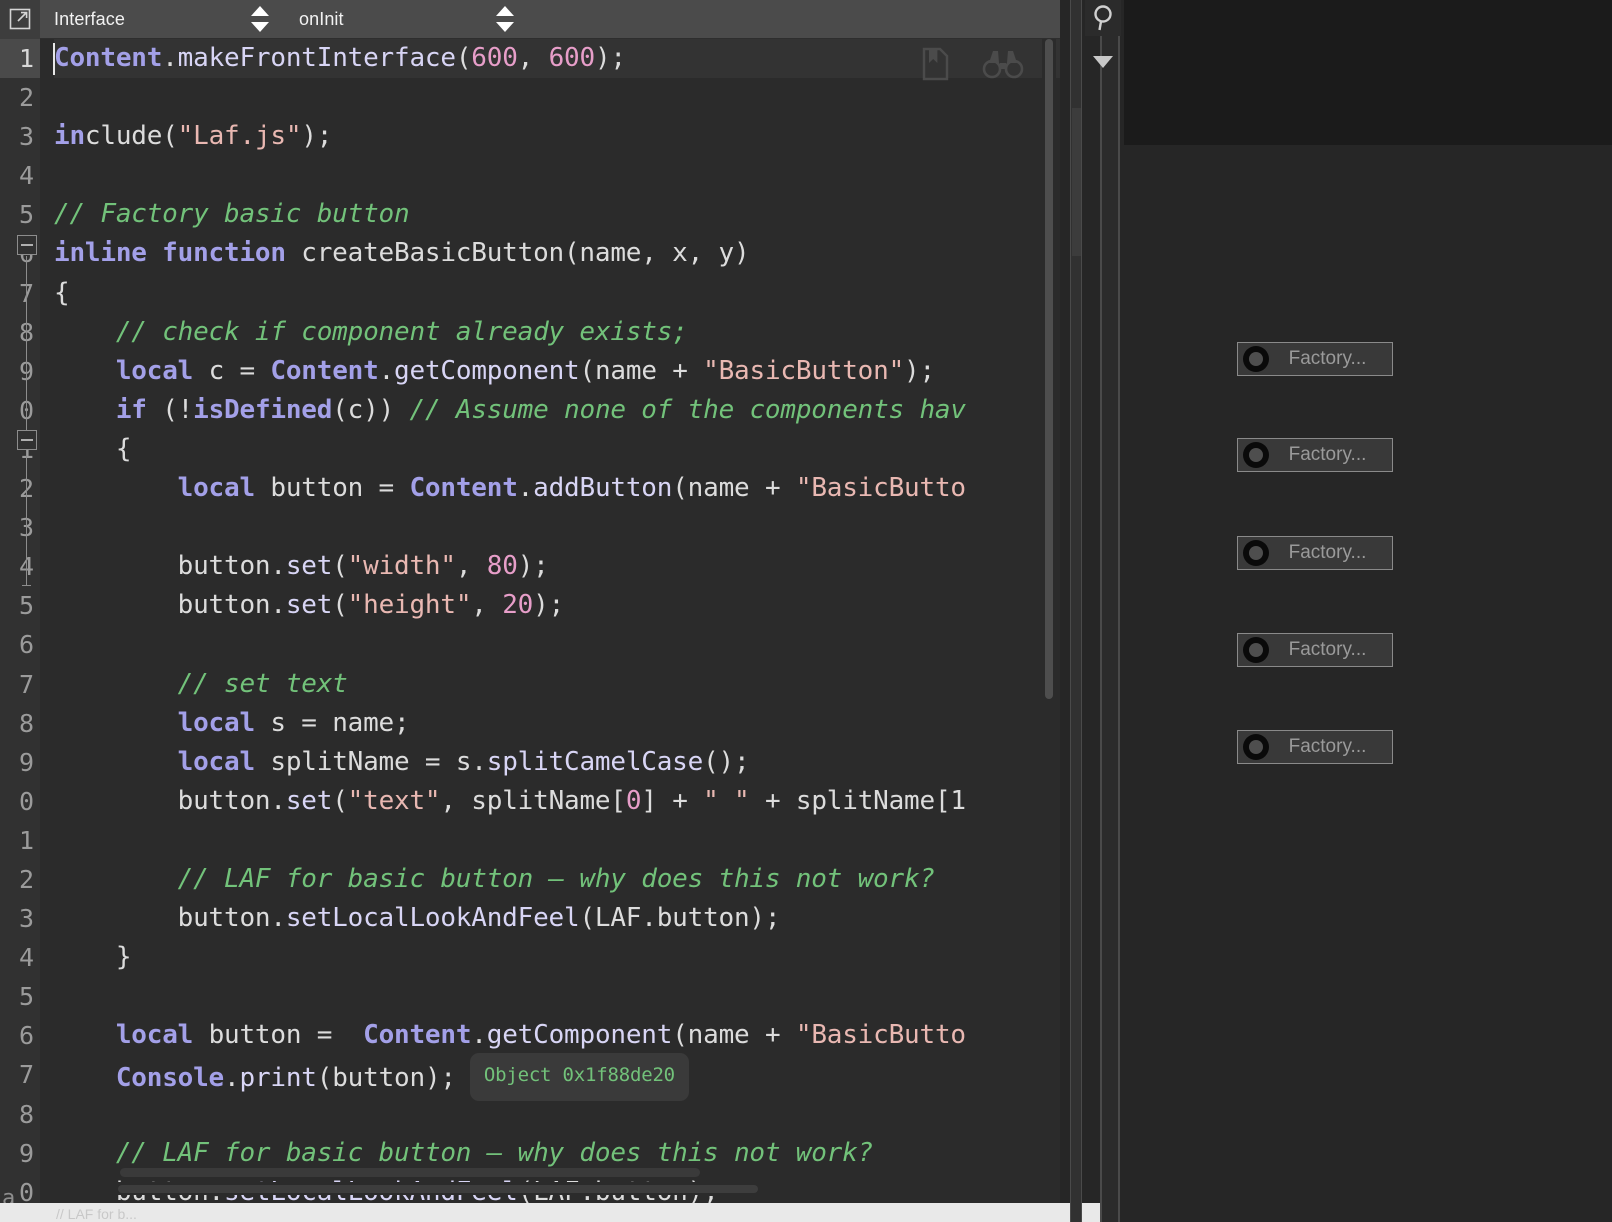  Describe the element at coordinates (579, 1077) in the screenshot. I see `inline-value-hint: Object 0x1f88de20` at that location.